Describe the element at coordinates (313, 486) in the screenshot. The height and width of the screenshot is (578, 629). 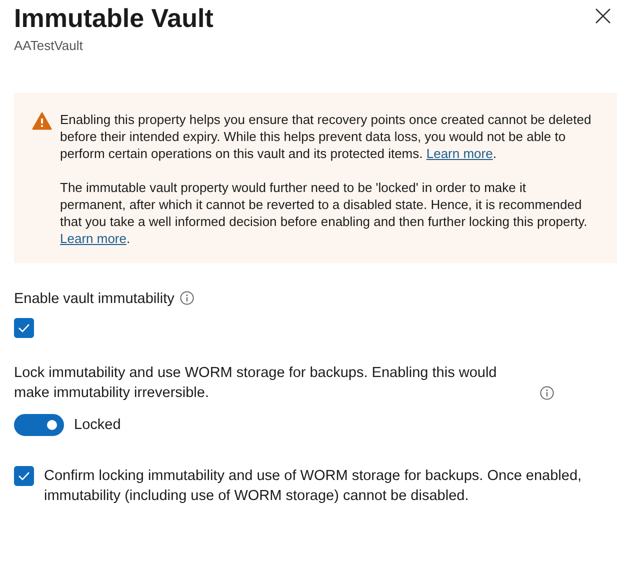
I see `checkbox-label: Confirm locking immutability and use of WORM storage for backups. Once enabled, immutability (including use of WORM storage) cannot be disabled.` at that location.